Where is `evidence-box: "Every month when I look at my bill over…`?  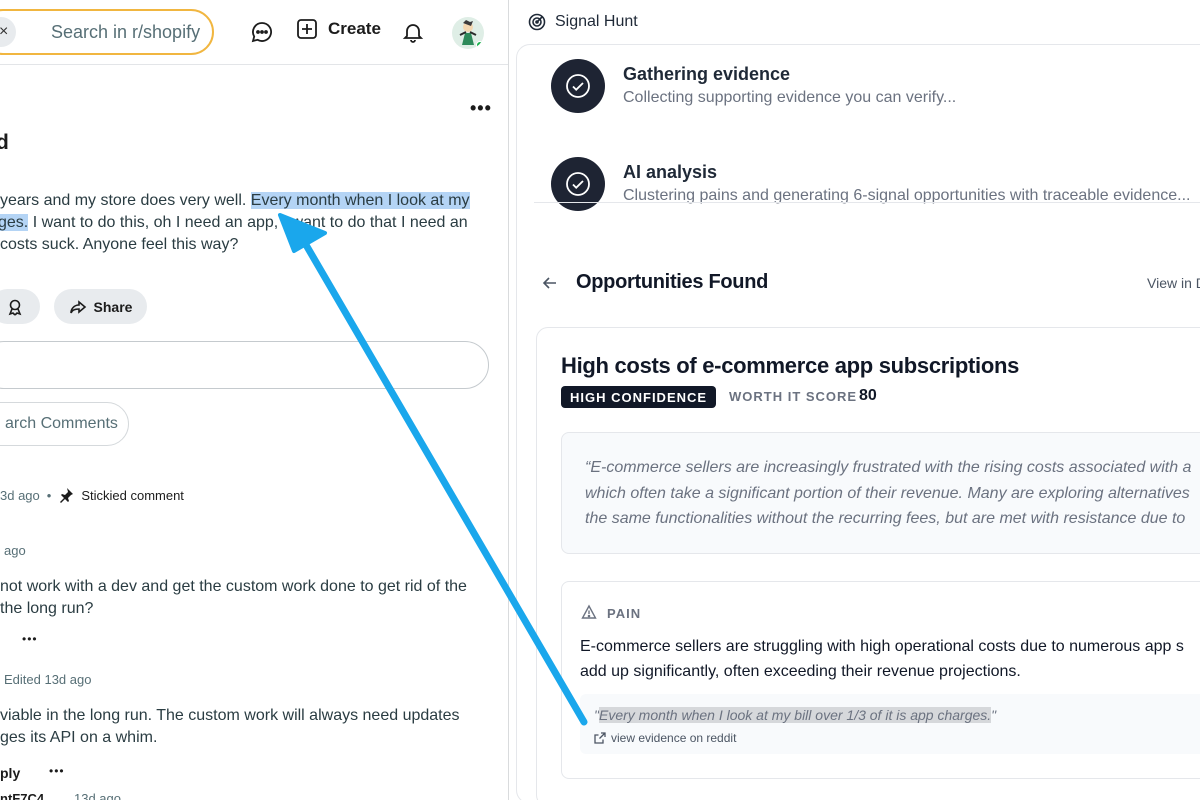
evidence-box: "Every month when I look at my bill over… is located at coordinates (890, 724).